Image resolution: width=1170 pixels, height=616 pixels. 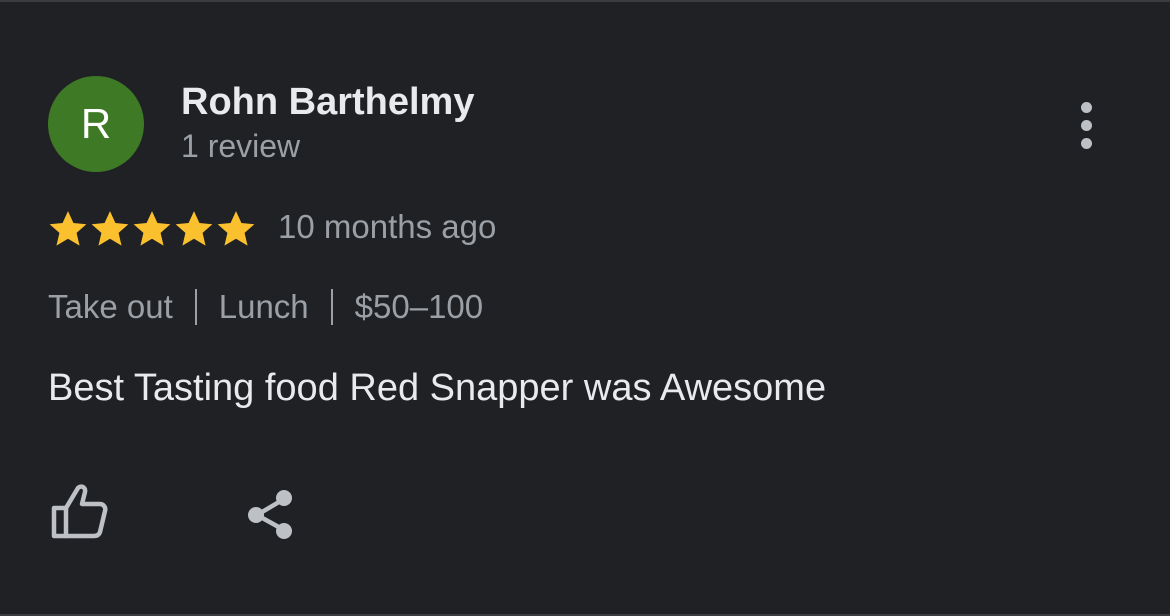 I want to click on avatar: R, so click(x=96, y=124).